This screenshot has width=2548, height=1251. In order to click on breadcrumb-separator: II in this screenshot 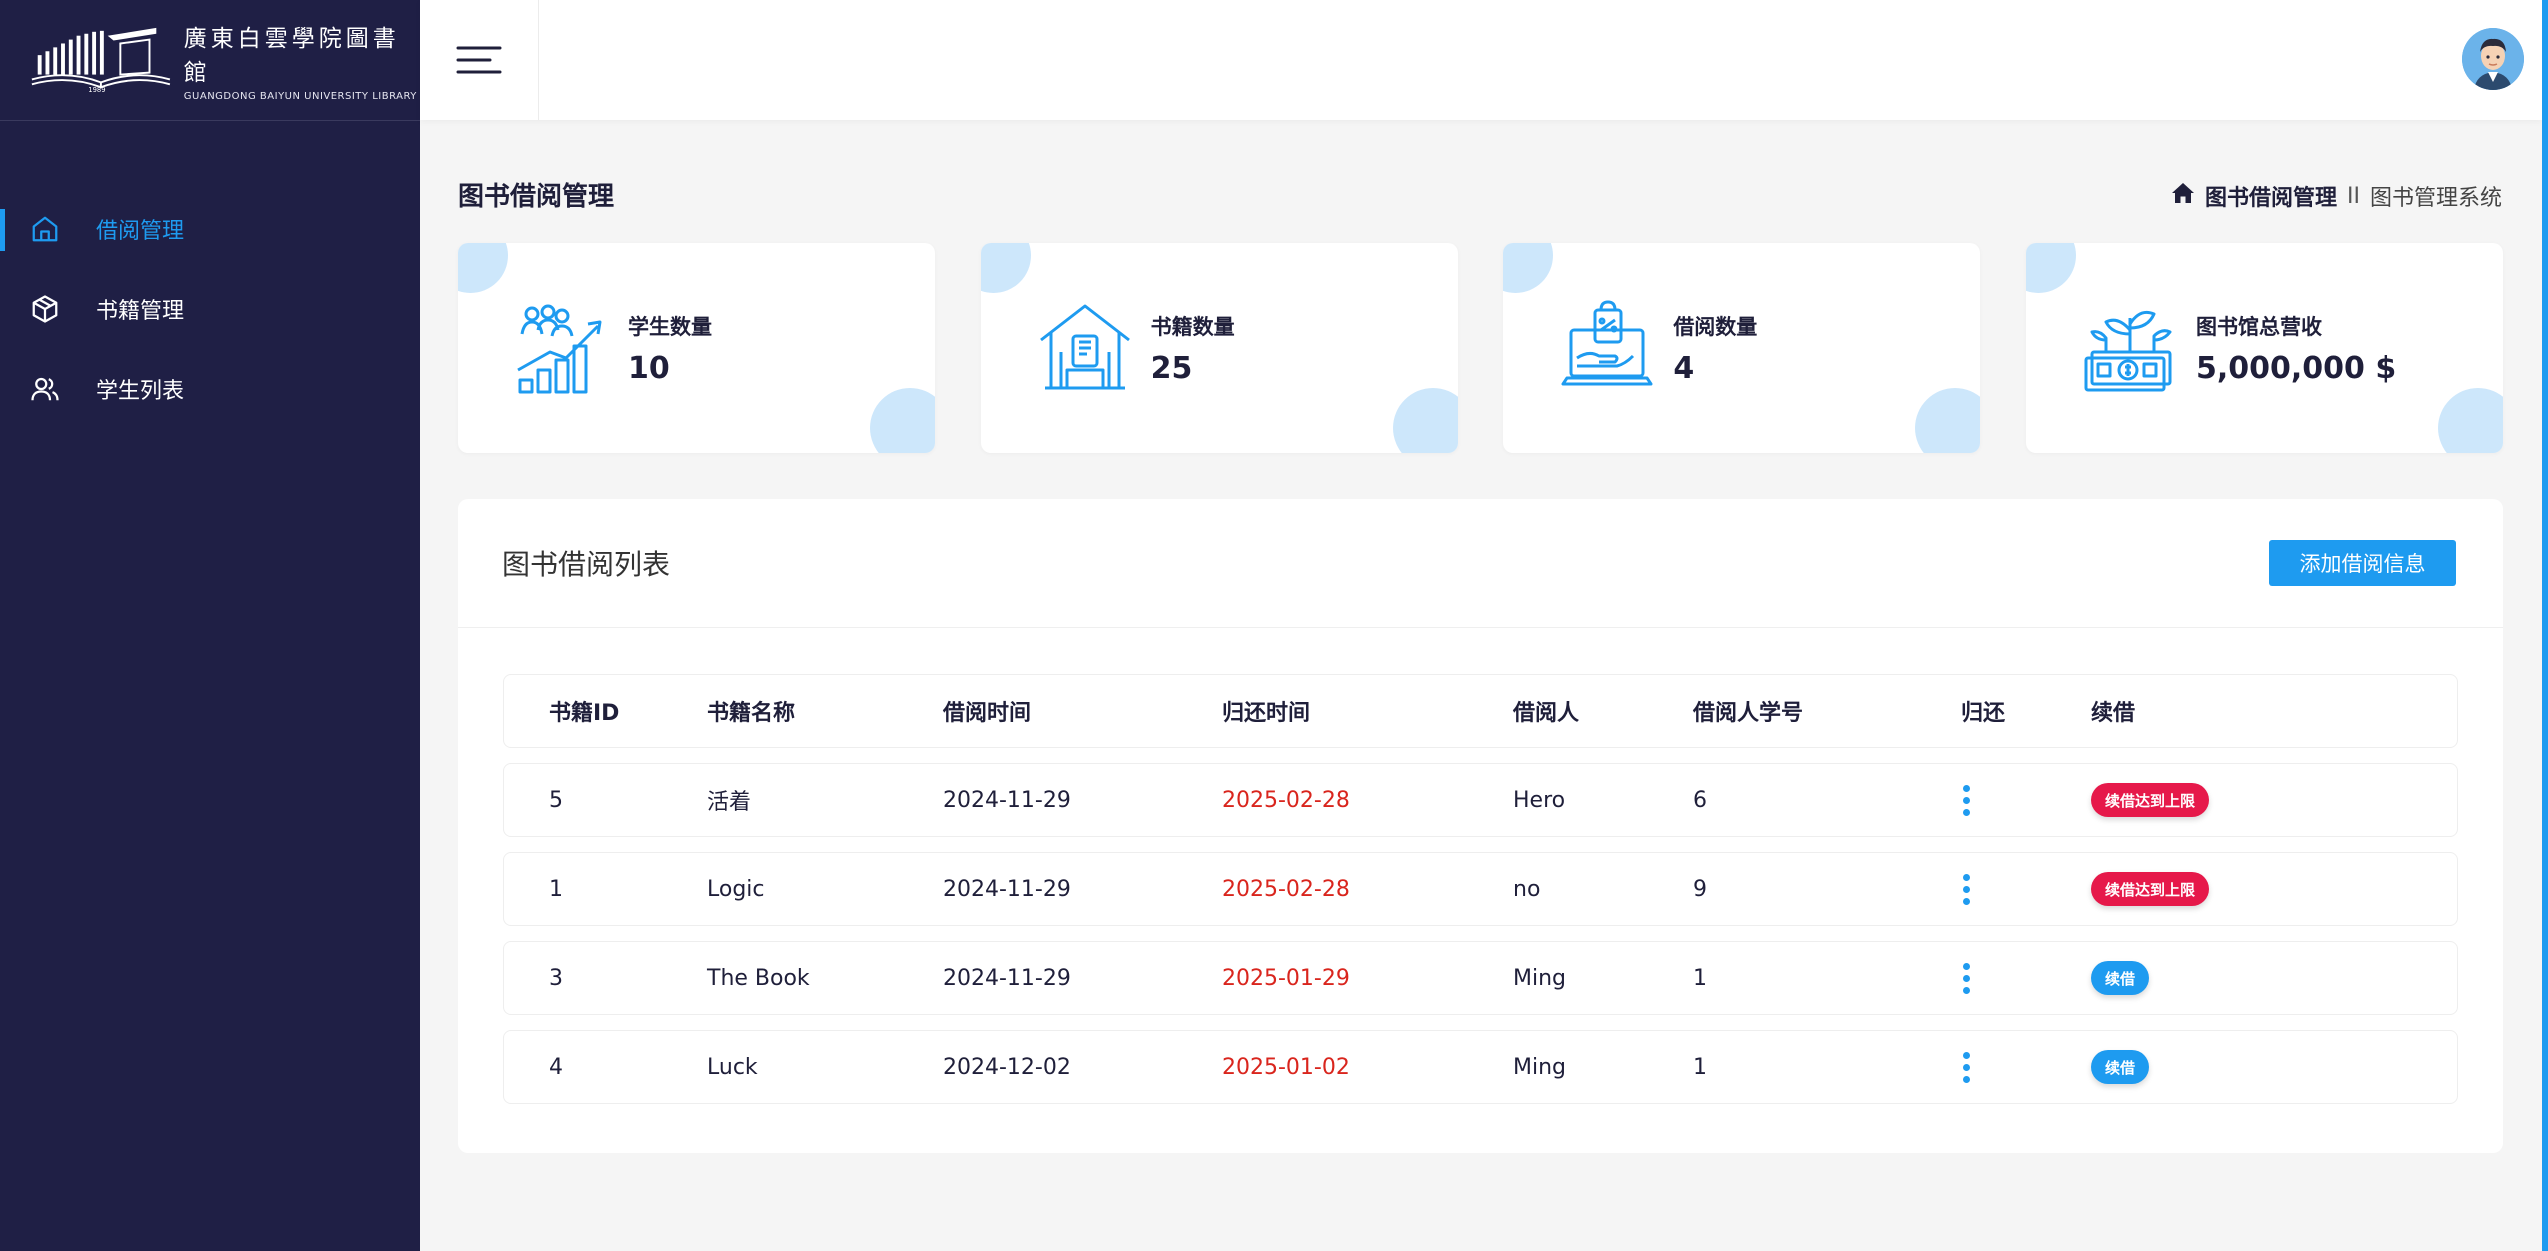, I will do `click(2353, 196)`.